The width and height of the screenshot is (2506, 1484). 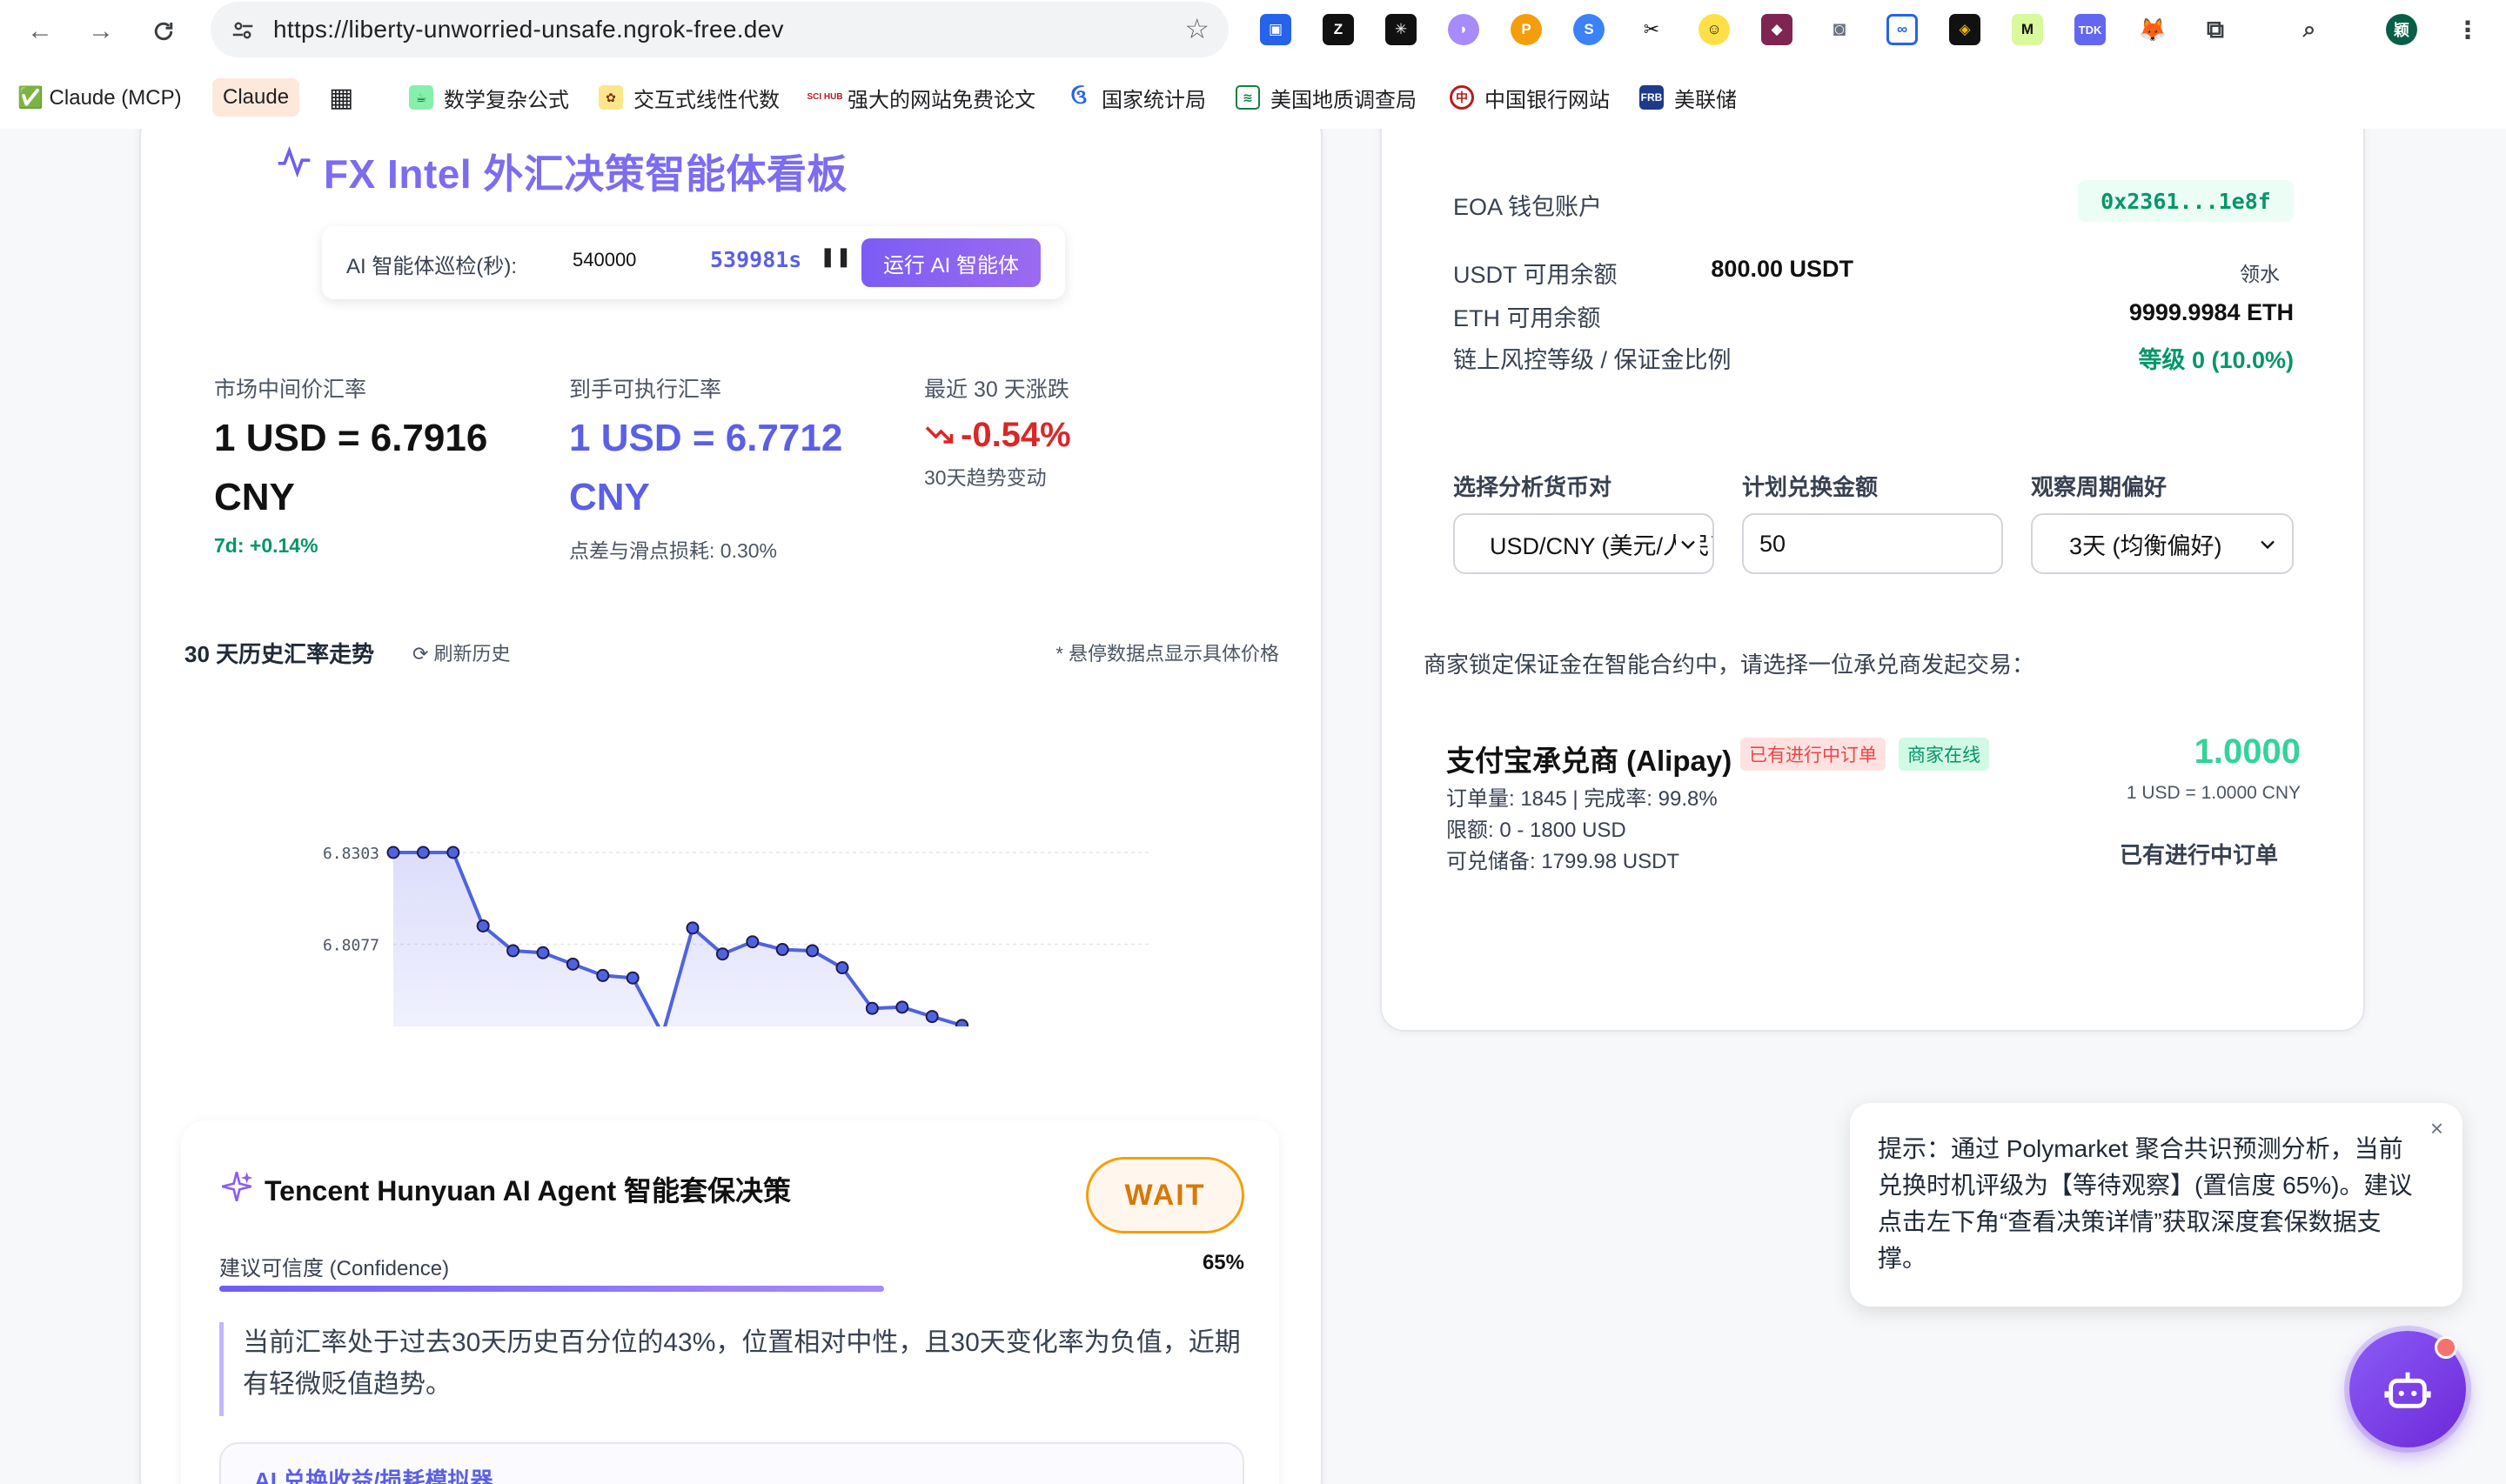 What do you see at coordinates (939, 435) in the screenshot?
I see `trending-down-icon` at bounding box center [939, 435].